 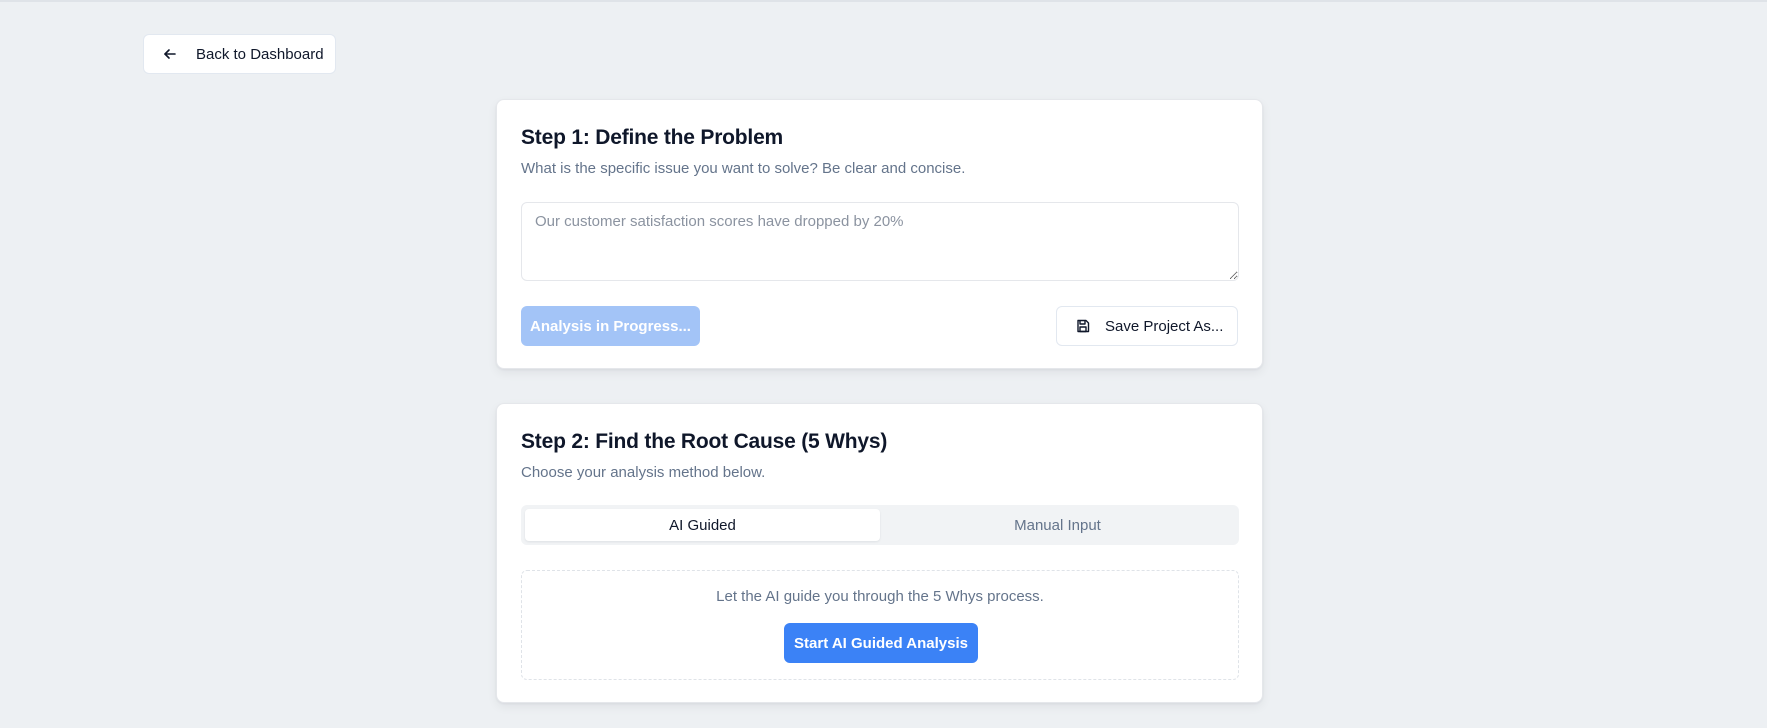 What do you see at coordinates (704, 441) in the screenshot?
I see `step2-title: Step 2: Find the Root Cause (5 Whys)` at bounding box center [704, 441].